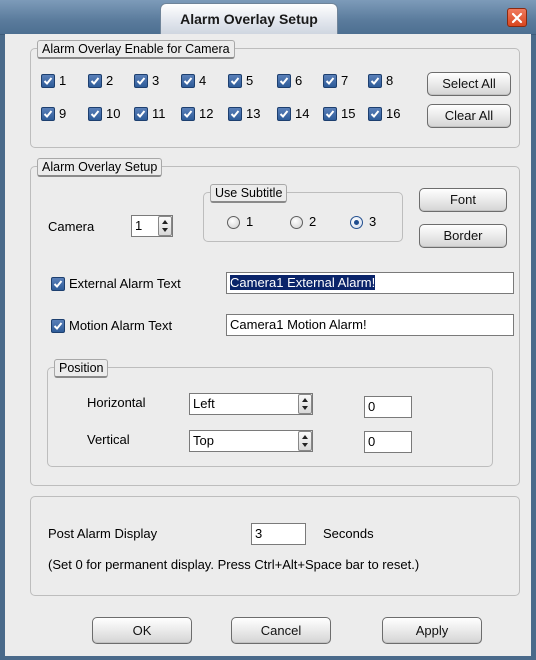 The width and height of the screenshot is (536, 660). Describe the element at coordinates (432, 630) in the screenshot. I see `apply-button: Apply` at that location.